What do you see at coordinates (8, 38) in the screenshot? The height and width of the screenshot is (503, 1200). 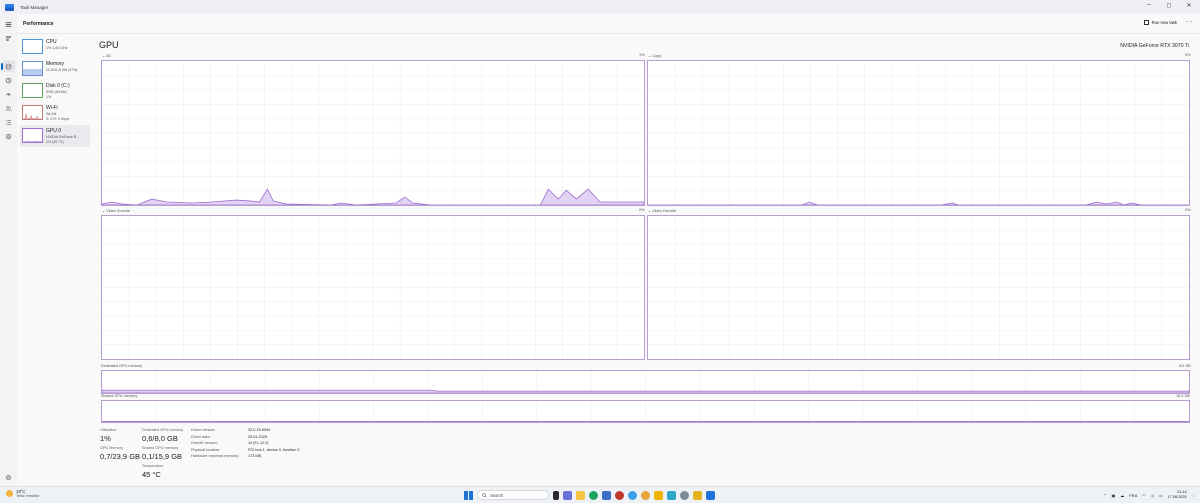 I see `processes-icon` at bounding box center [8, 38].